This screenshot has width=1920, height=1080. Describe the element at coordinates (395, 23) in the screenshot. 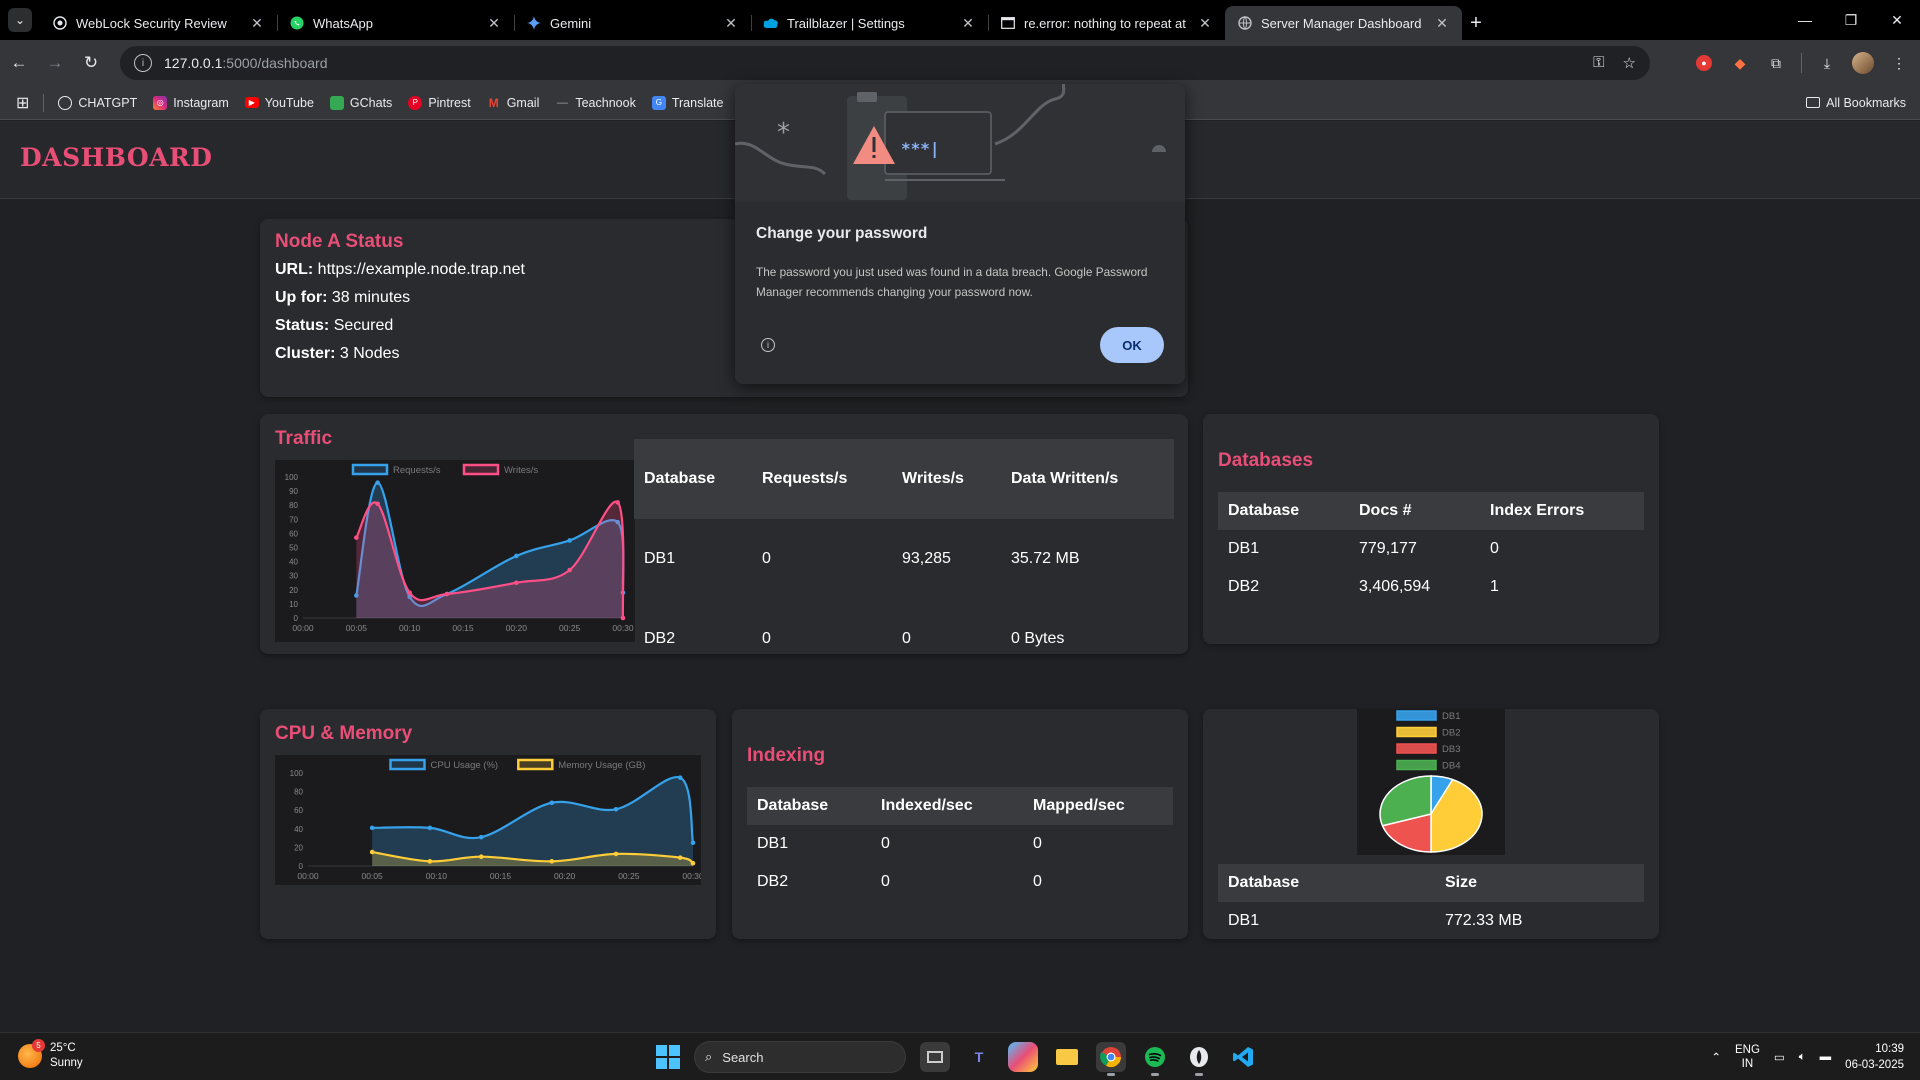

I see `tab-whatsapp: WhatsApp ✕` at that location.